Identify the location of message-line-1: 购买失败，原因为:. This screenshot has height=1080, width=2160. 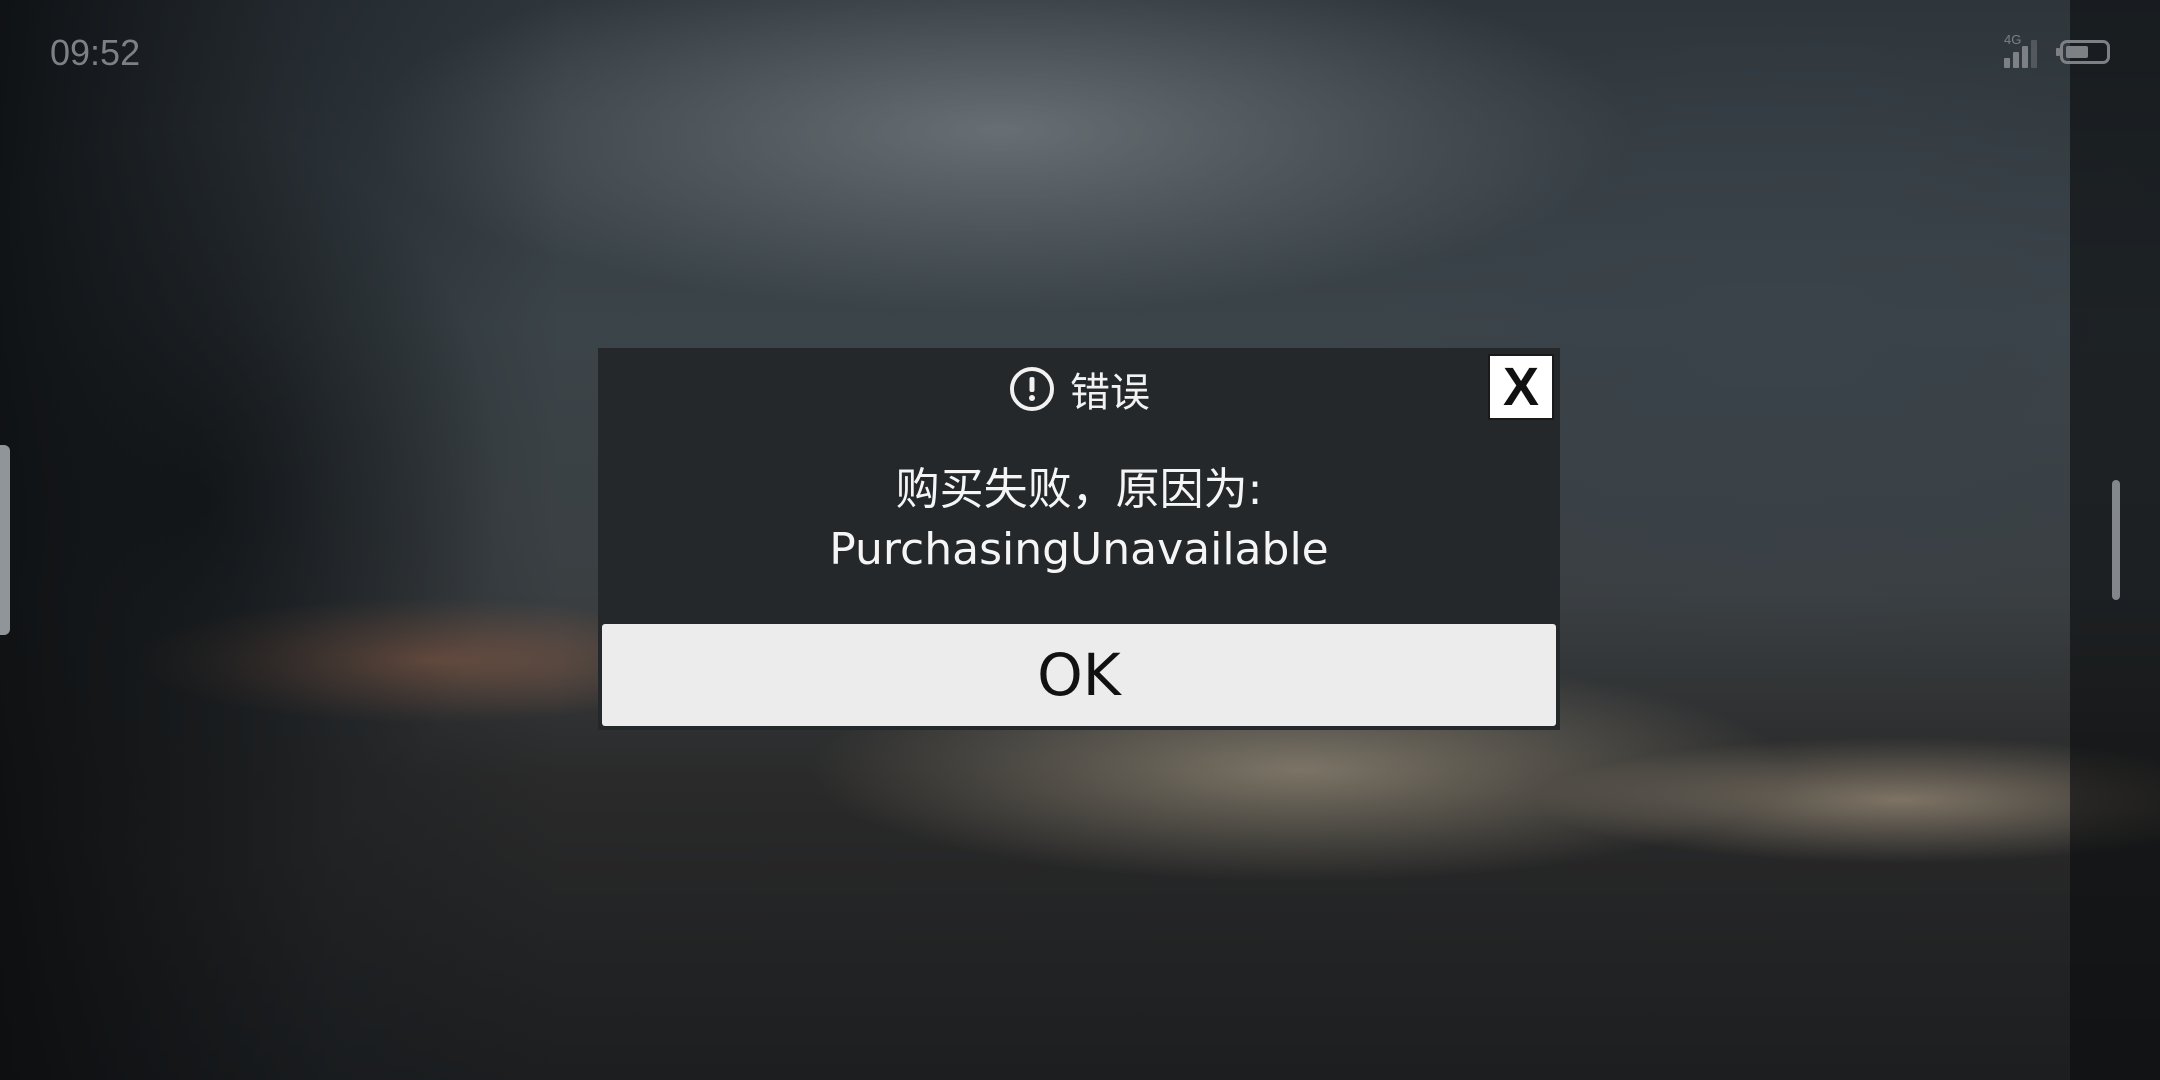
(1079, 489).